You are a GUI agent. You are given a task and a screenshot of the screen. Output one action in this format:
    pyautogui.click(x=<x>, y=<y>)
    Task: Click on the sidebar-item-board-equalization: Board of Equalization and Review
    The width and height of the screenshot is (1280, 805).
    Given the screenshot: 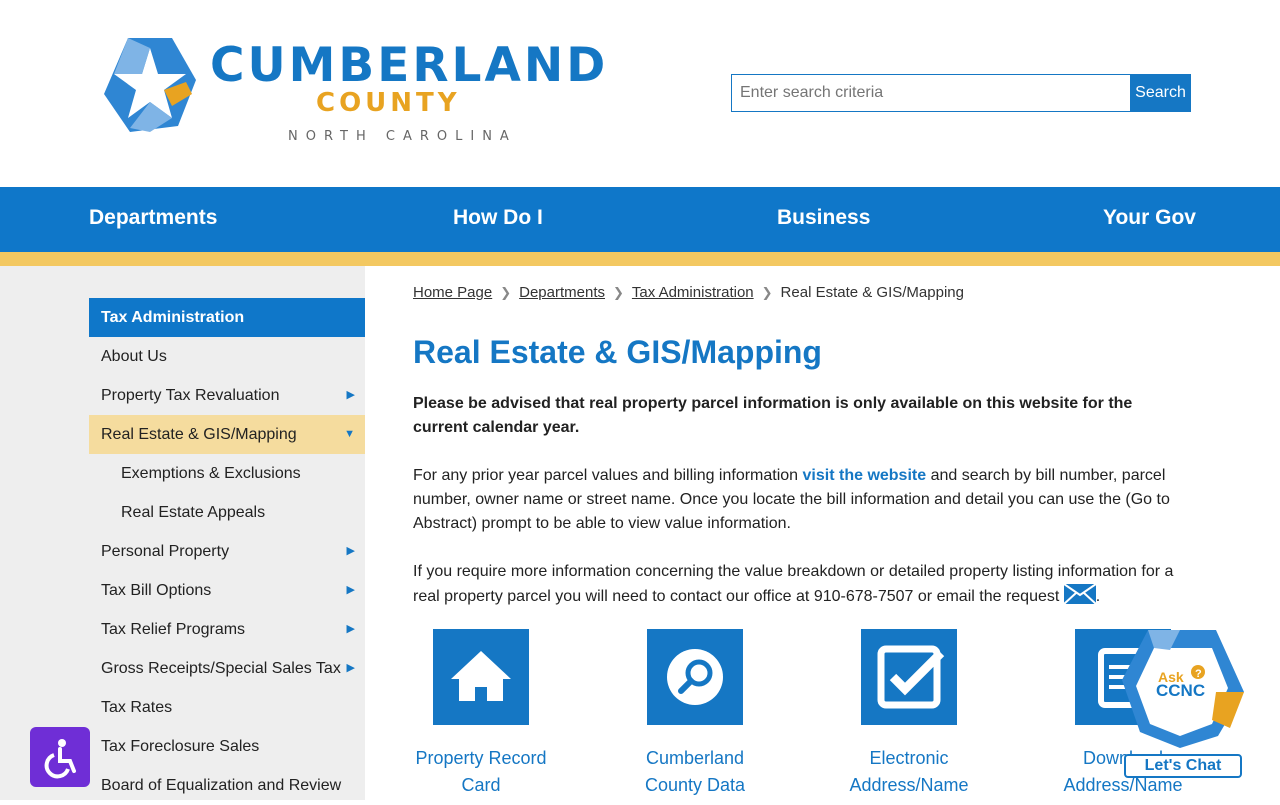 What is the action you would take?
    pyautogui.click(x=227, y=785)
    